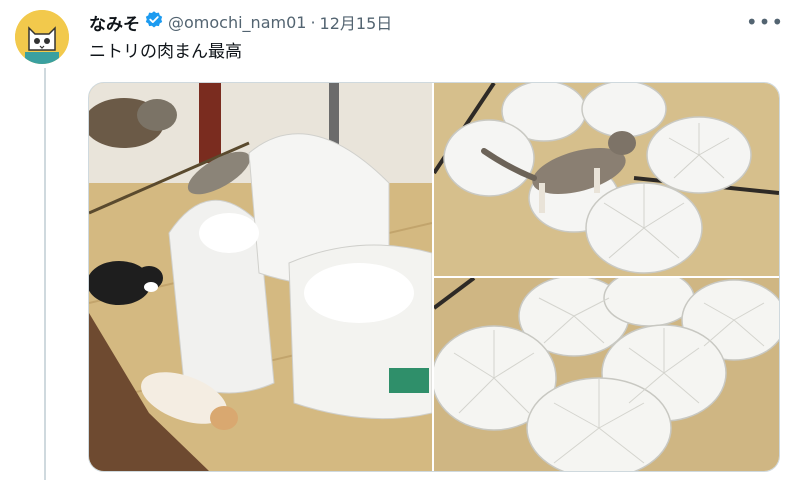  What do you see at coordinates (764, 22) in the screenshot?
I see `more-options-icon: •••` at bounding box center [764, 22].